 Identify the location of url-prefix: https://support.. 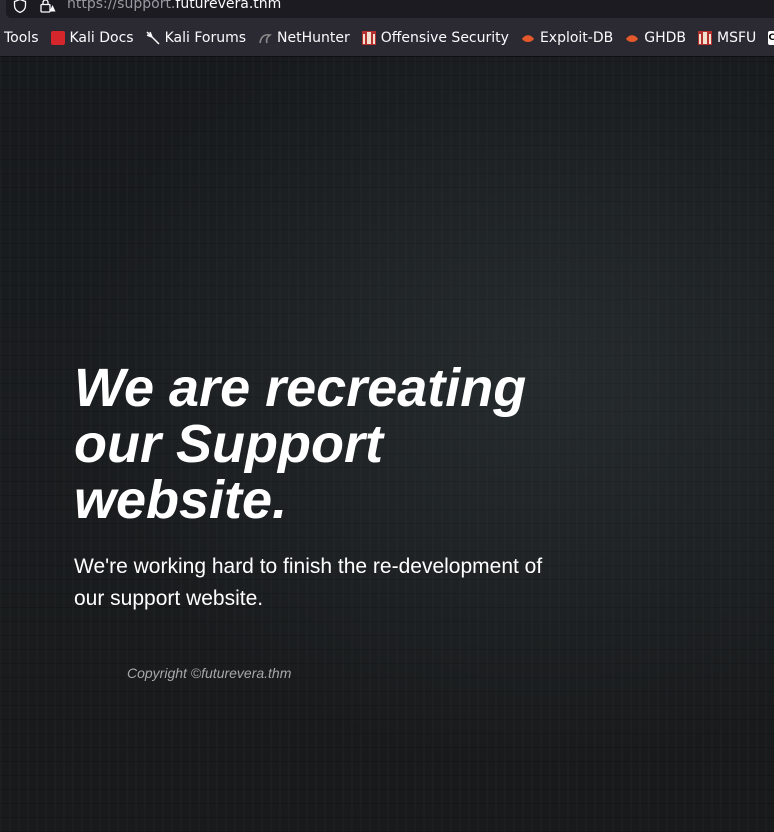
(121, 6).